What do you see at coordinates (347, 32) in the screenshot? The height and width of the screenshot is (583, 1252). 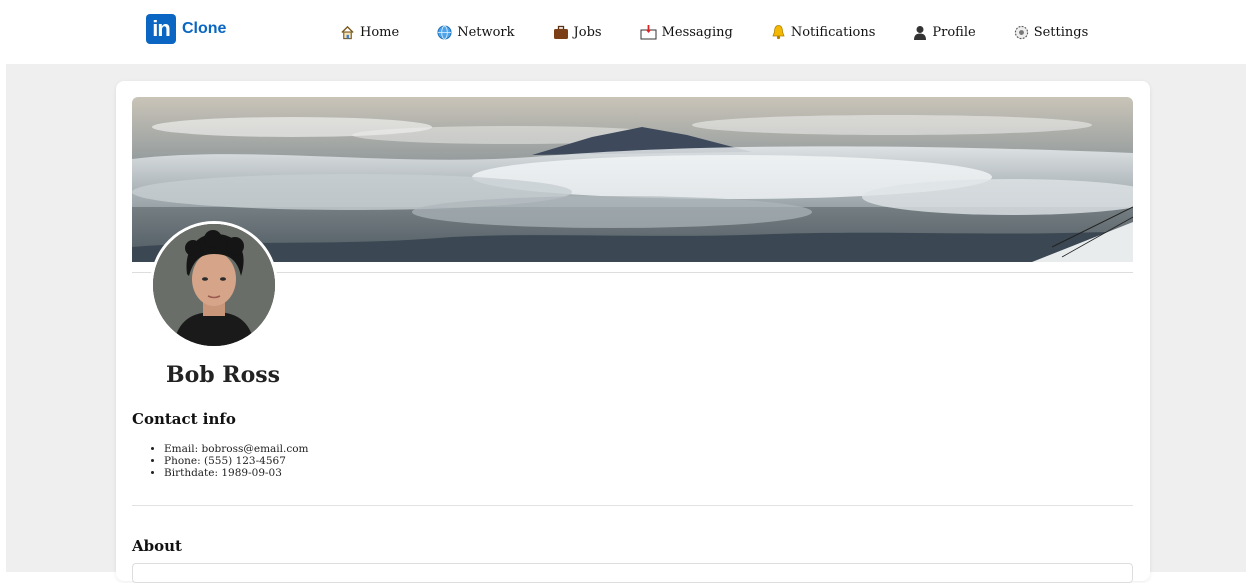 I see `home-icon` at bounding box center [347, 32].